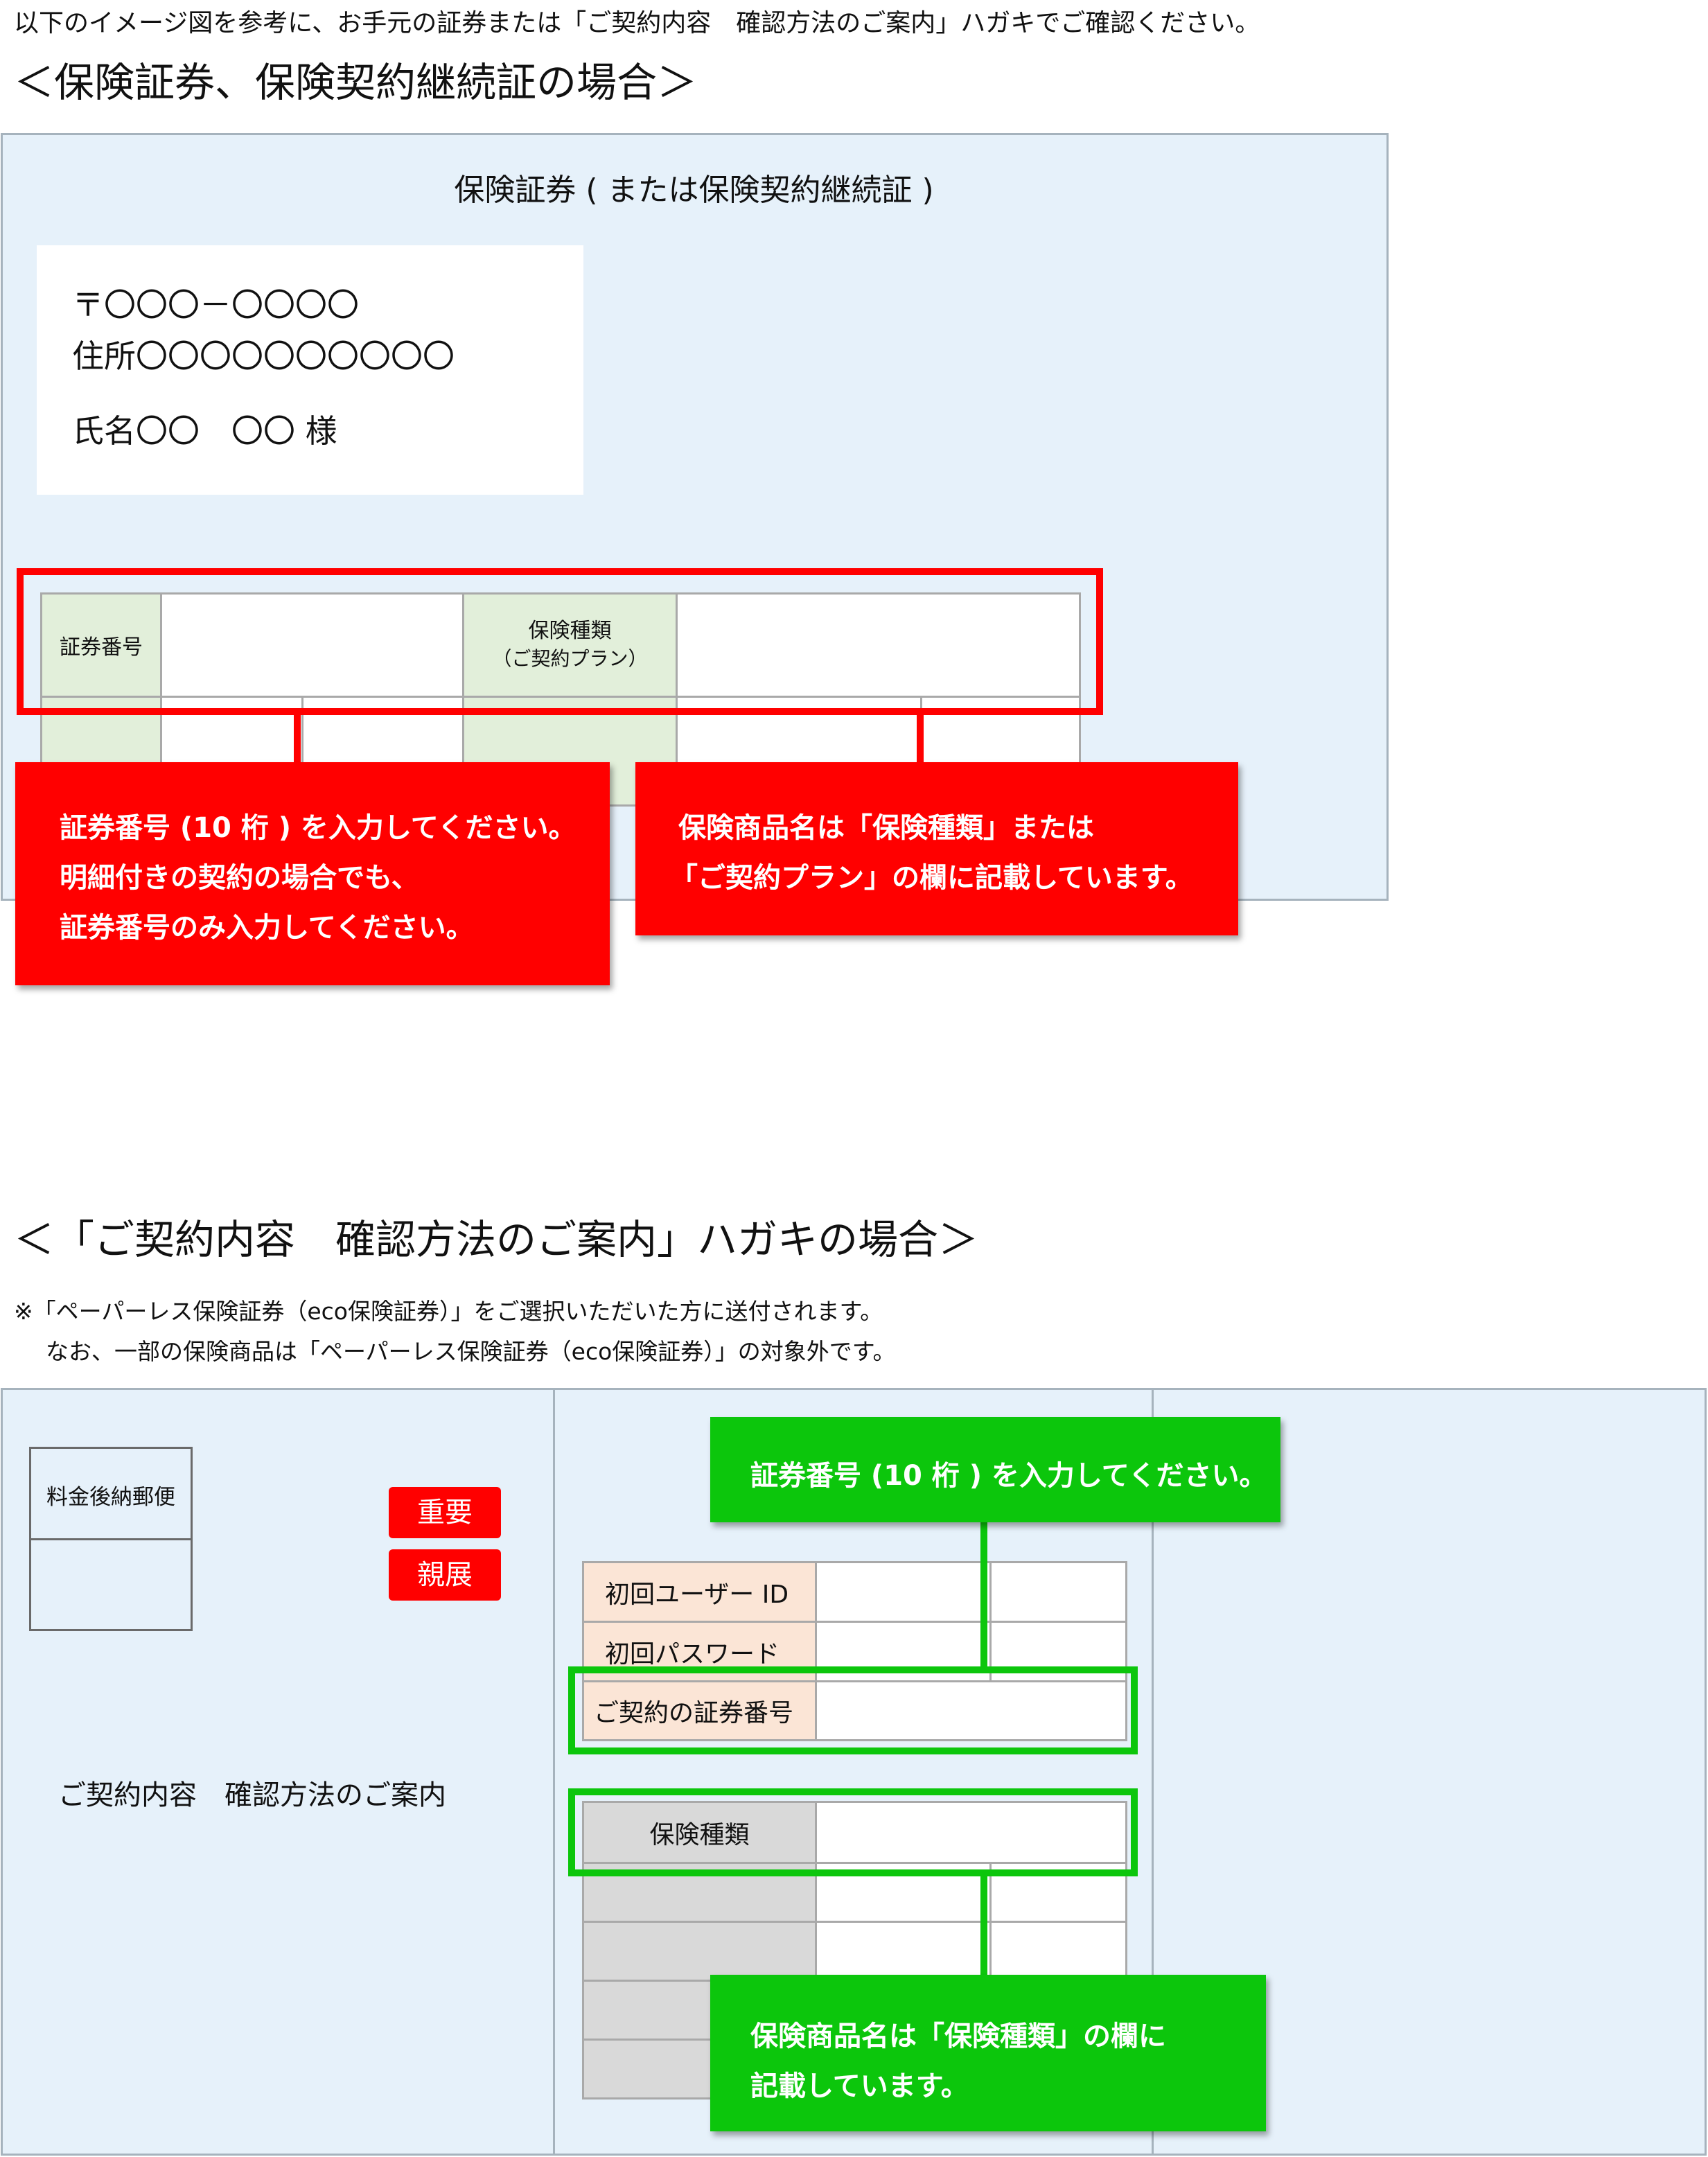 This screenshot has width=1708, height=2157. Describe the element at coordinates (693, 1654) in the screenshot. I see `password-label: 初回パスワード` at that location.